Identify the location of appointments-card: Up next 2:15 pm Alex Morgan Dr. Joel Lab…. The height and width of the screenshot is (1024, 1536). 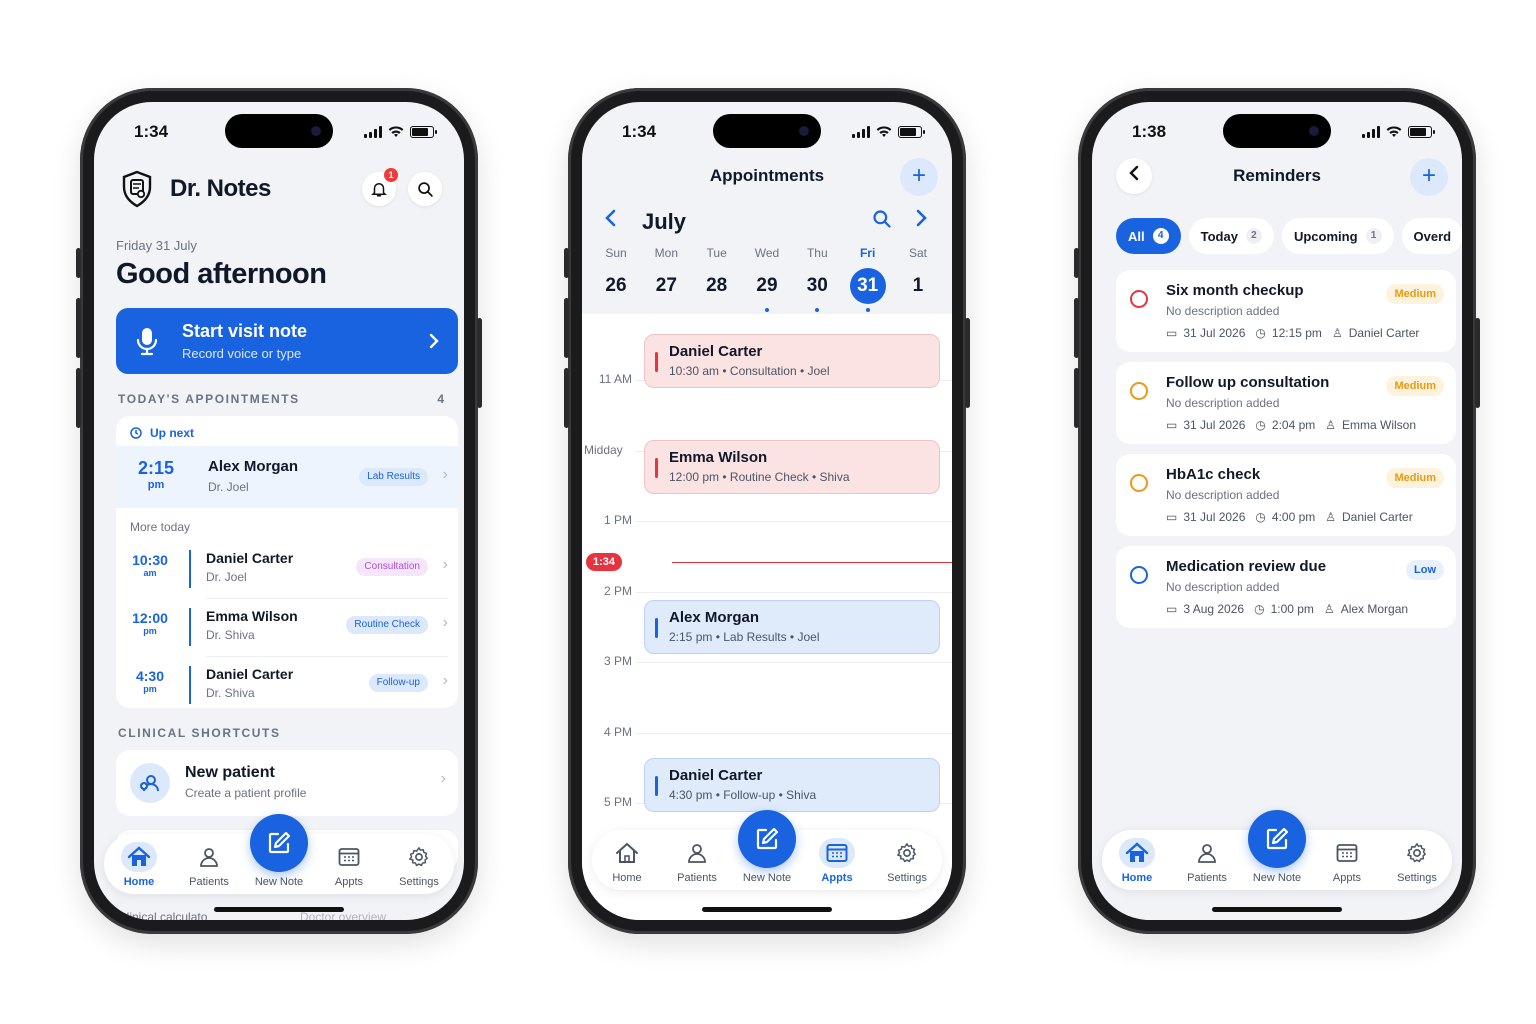
(287, 562).